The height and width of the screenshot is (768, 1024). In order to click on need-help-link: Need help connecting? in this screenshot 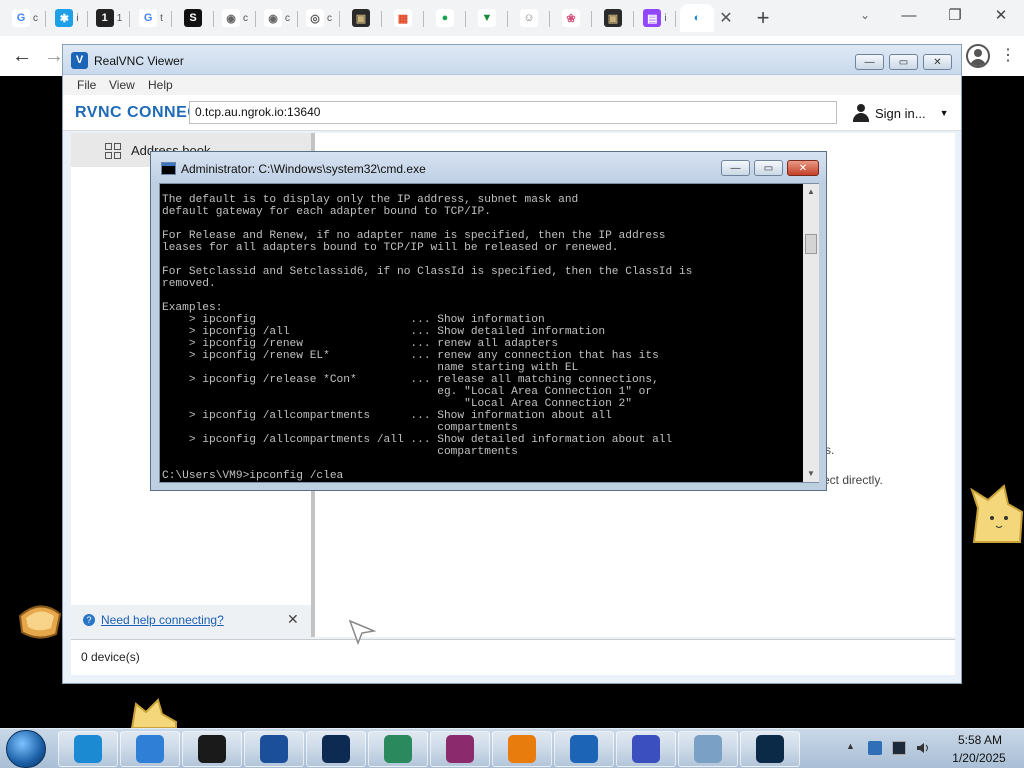, I will do `click(162, 620)`.